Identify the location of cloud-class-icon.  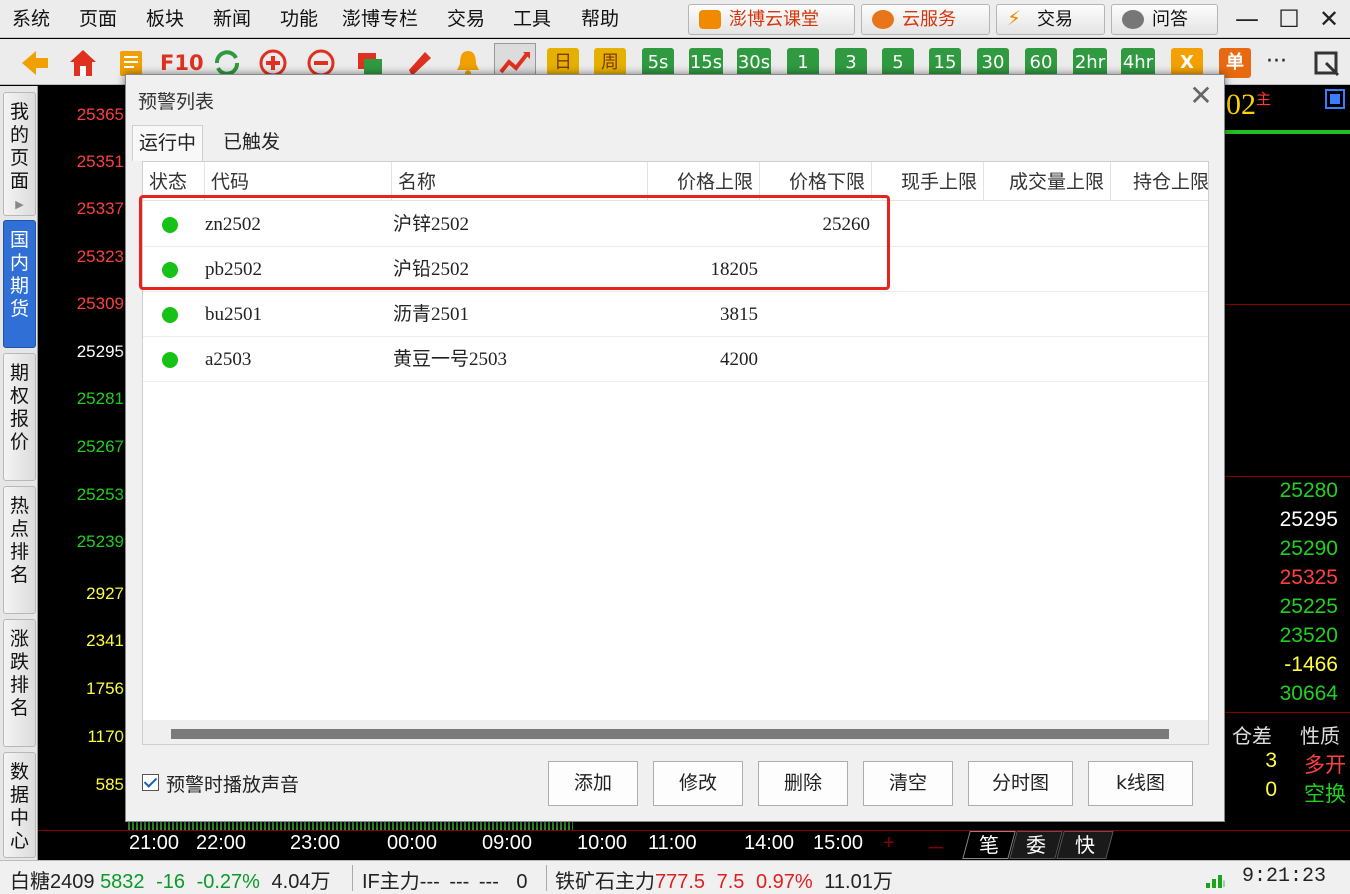
(710, 19).